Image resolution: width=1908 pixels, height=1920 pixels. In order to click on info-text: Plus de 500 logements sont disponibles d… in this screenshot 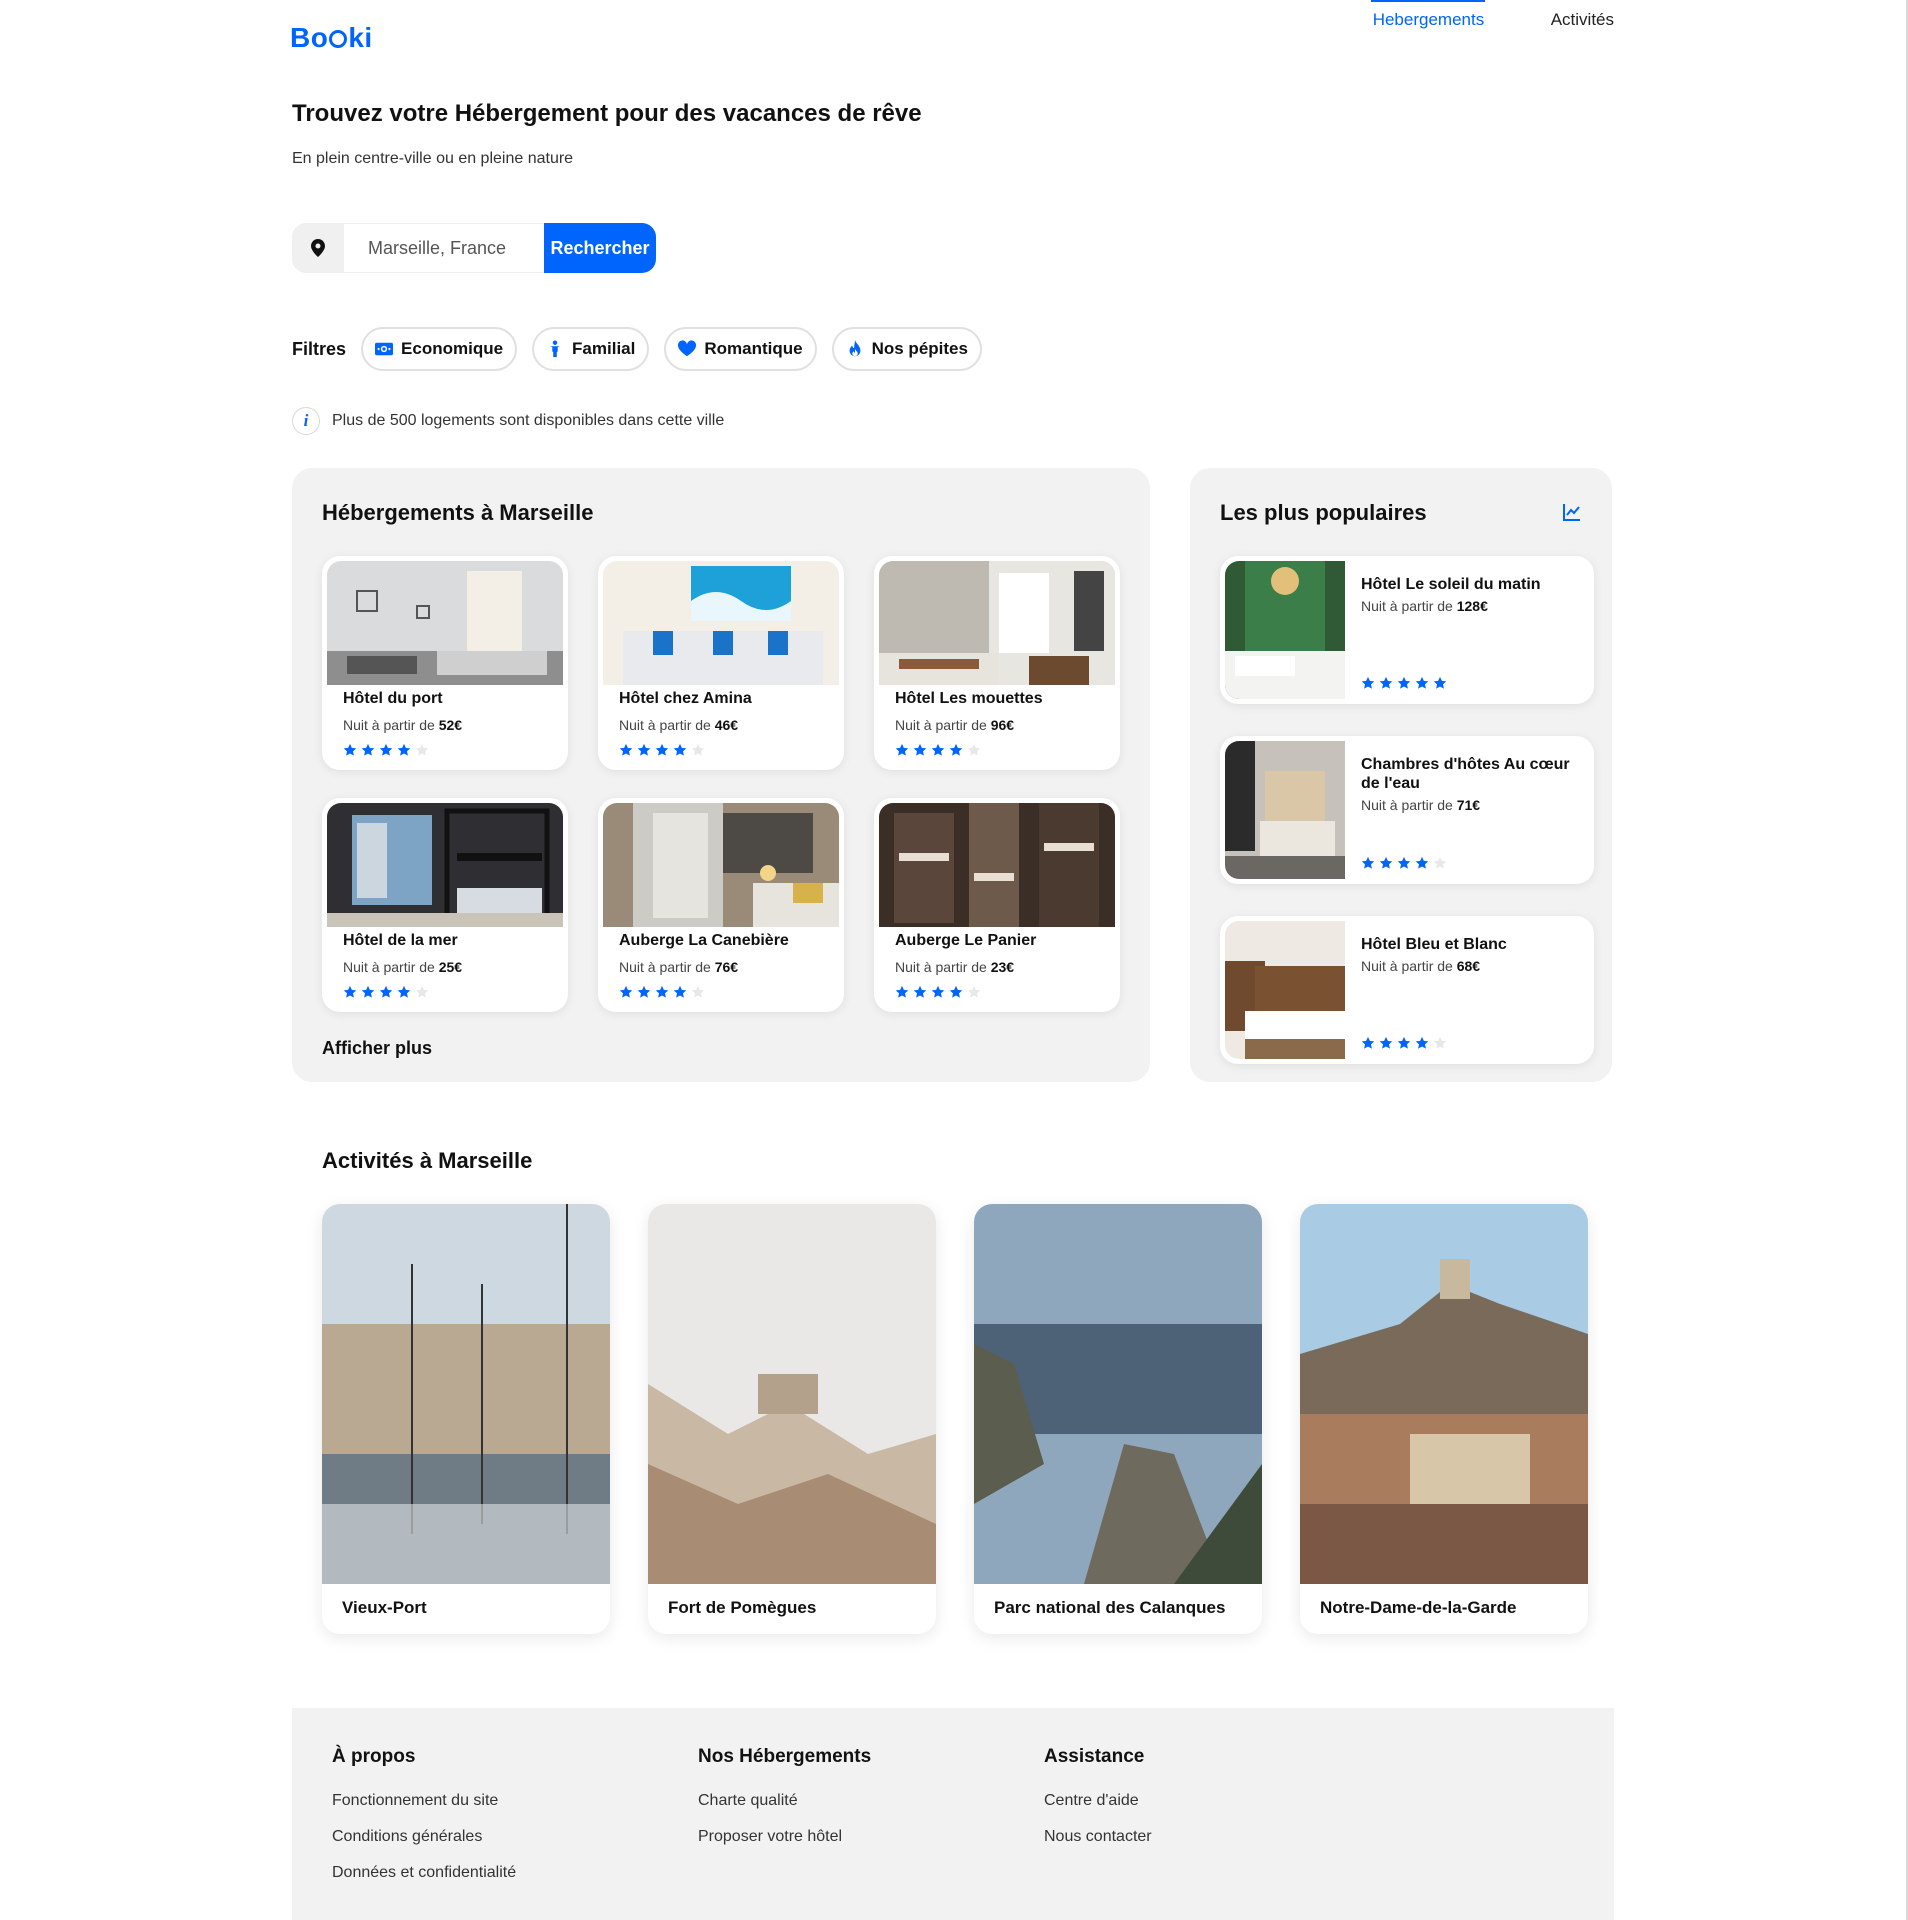, I will do `click(528, 420)`.